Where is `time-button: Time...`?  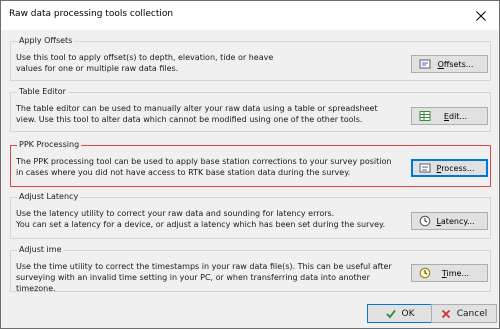
time-button: Time... is located at coordinates (449, 273).